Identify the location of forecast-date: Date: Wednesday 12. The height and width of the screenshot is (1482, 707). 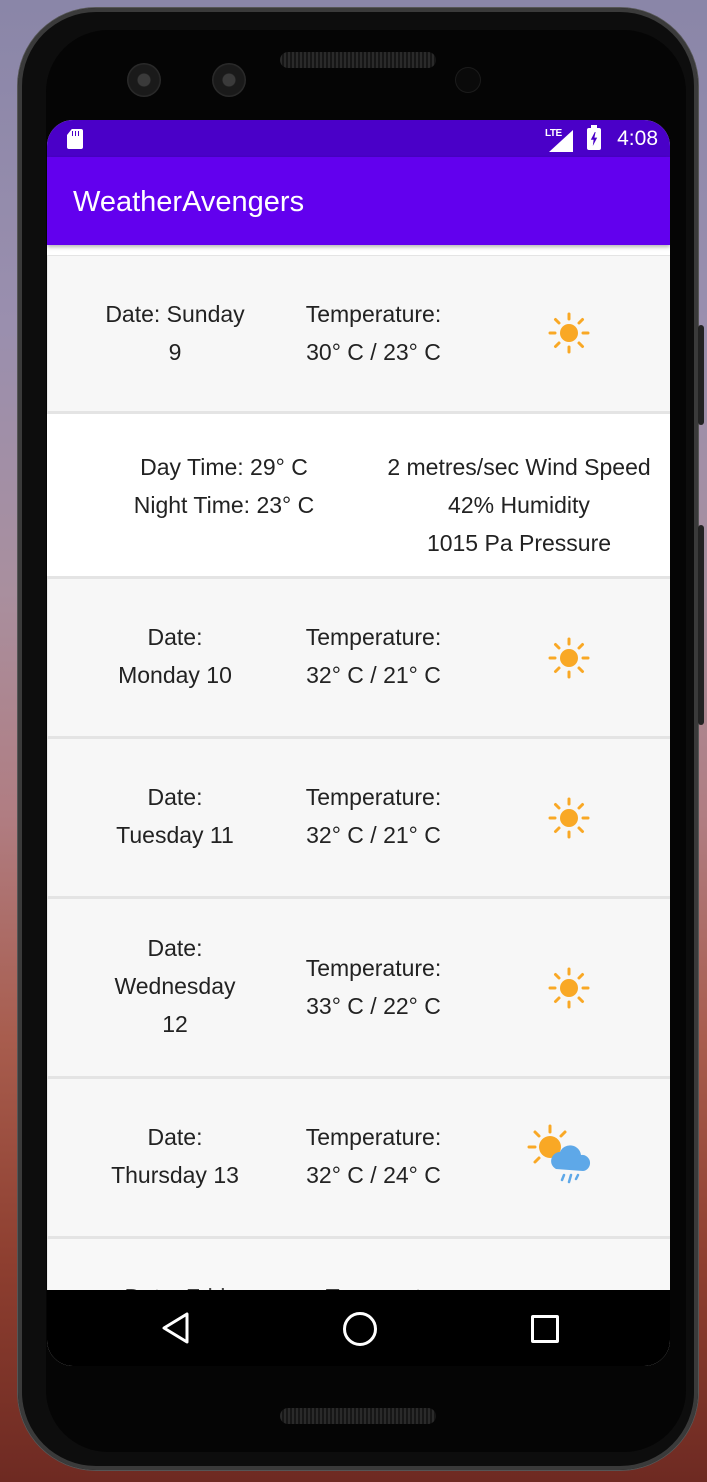
(175, 986).